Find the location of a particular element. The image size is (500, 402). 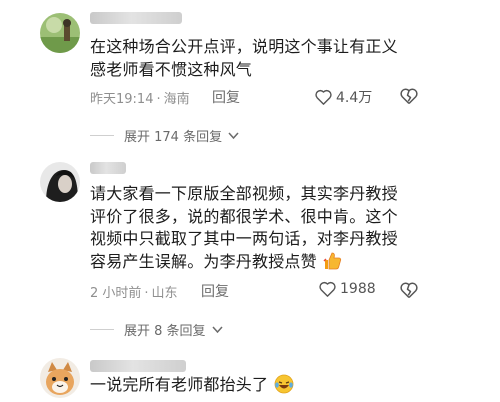

comment-line: 视频中只截取了其中一两句话，对李丹教授 is located at coordinates (244, 238).